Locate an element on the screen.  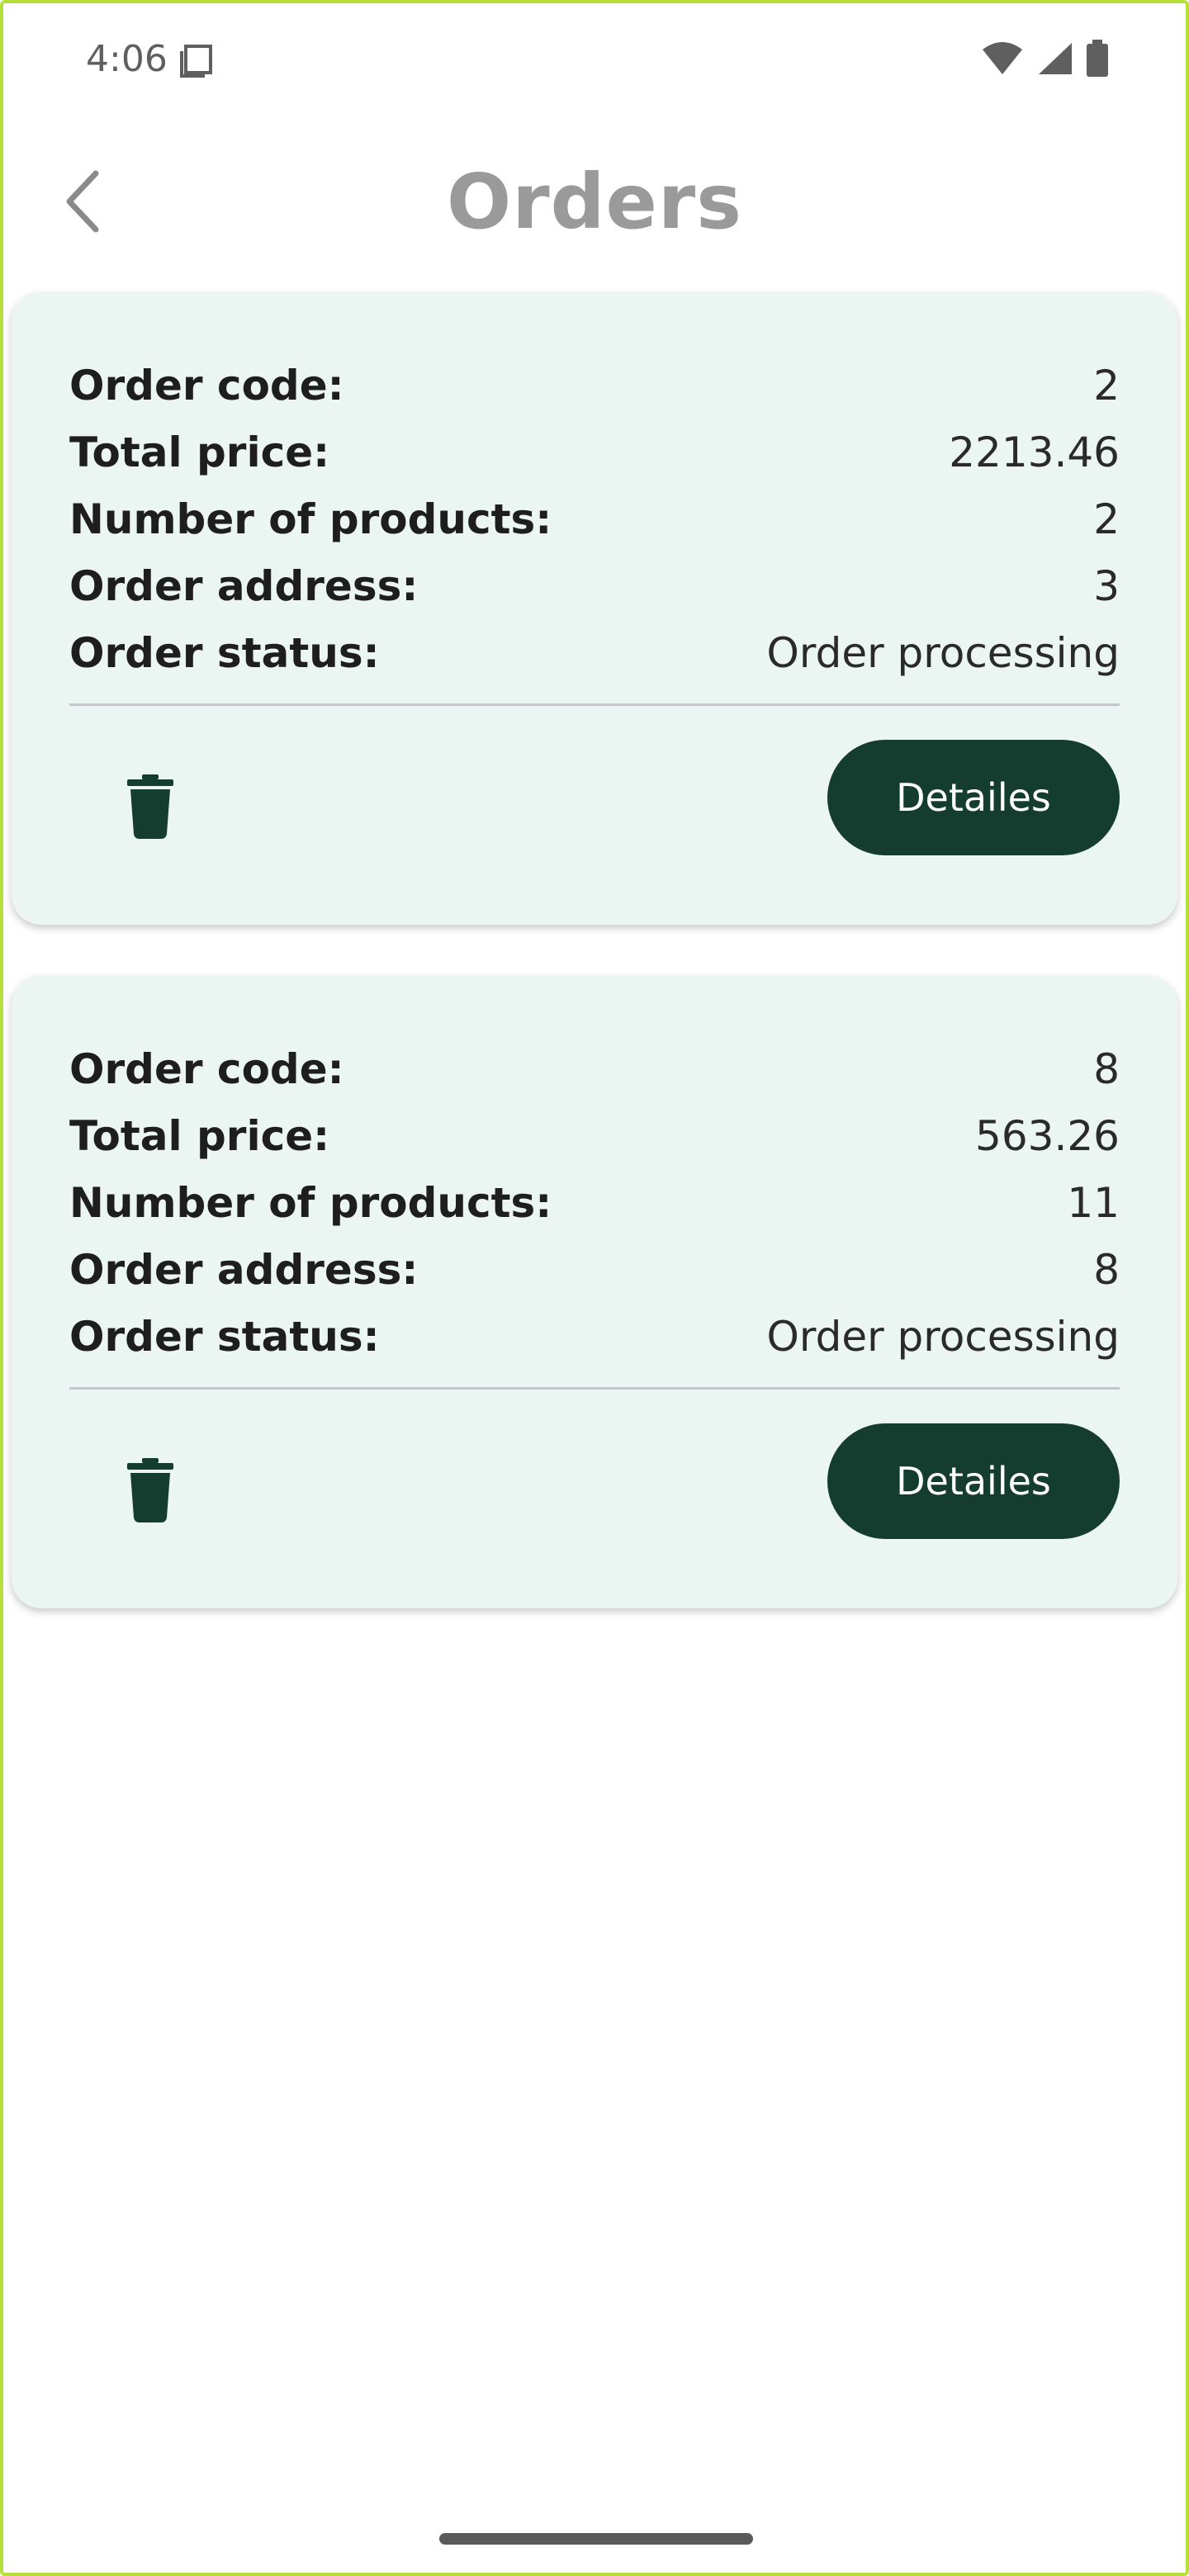
product-count-row: Number of products: 2 is located at coordinates (594, 518).